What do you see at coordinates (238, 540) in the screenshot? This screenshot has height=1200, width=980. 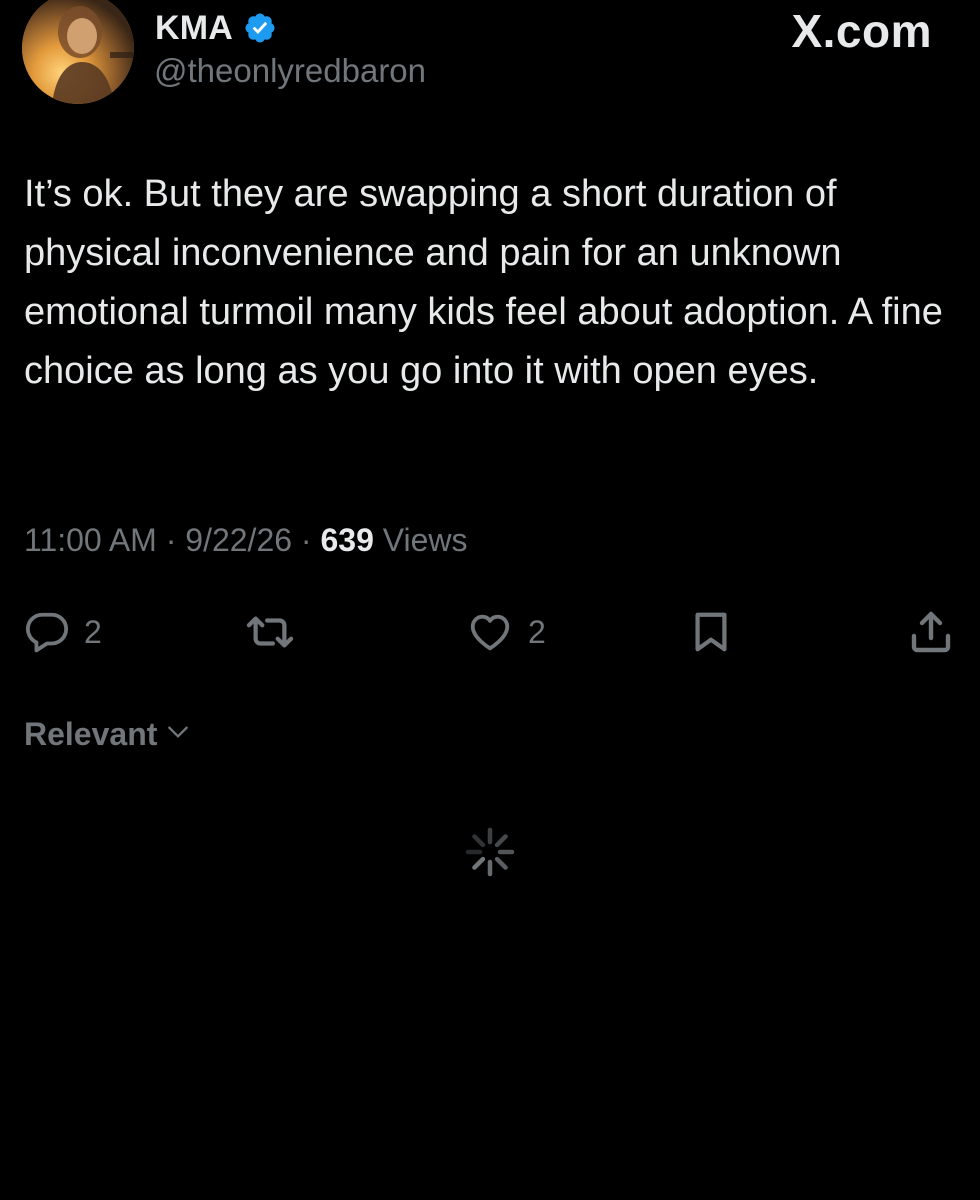 I see `tweet-date: 9/22/26` at bounding box center [238, 540].